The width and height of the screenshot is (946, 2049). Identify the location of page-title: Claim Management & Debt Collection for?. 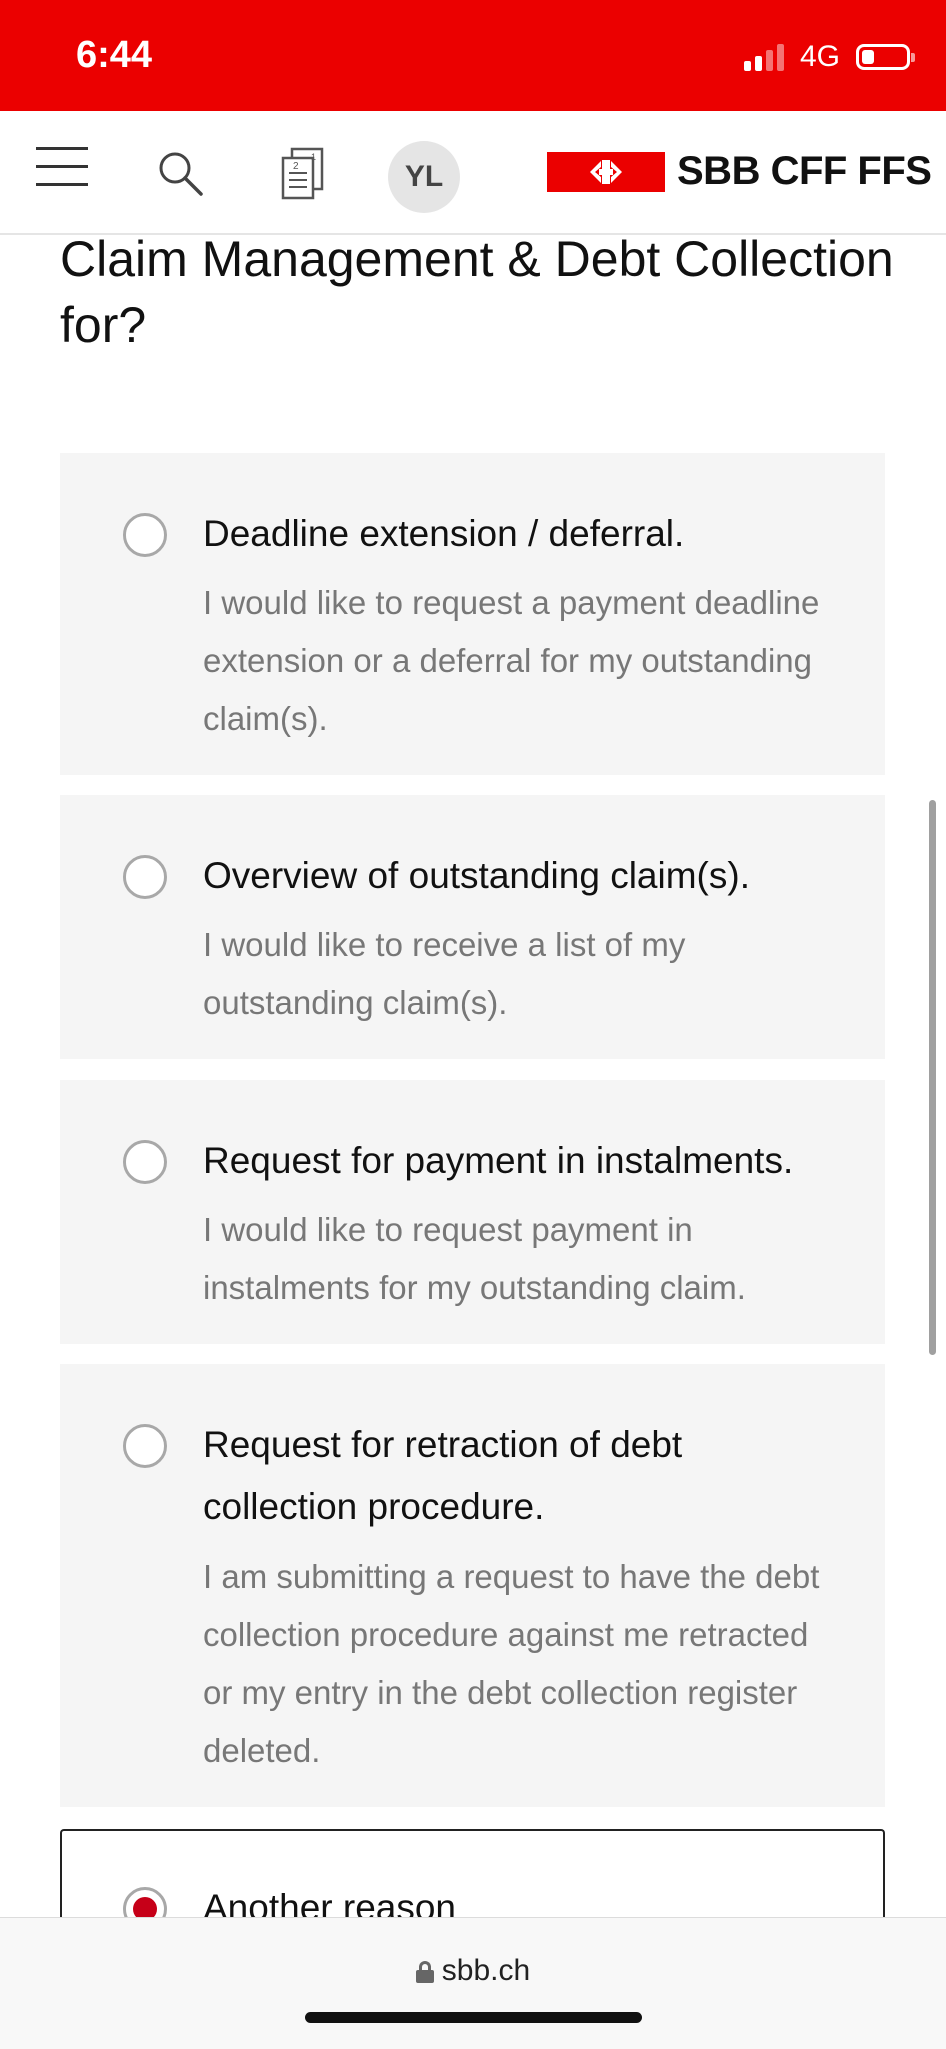
(477, 292).